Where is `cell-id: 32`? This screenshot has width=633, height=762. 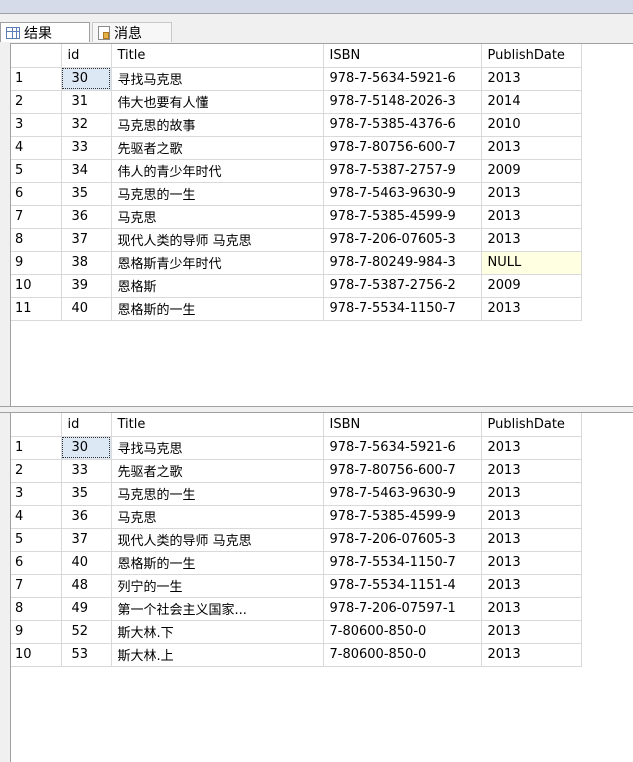 cell-id: 32 is located at coordinates (86, 125).